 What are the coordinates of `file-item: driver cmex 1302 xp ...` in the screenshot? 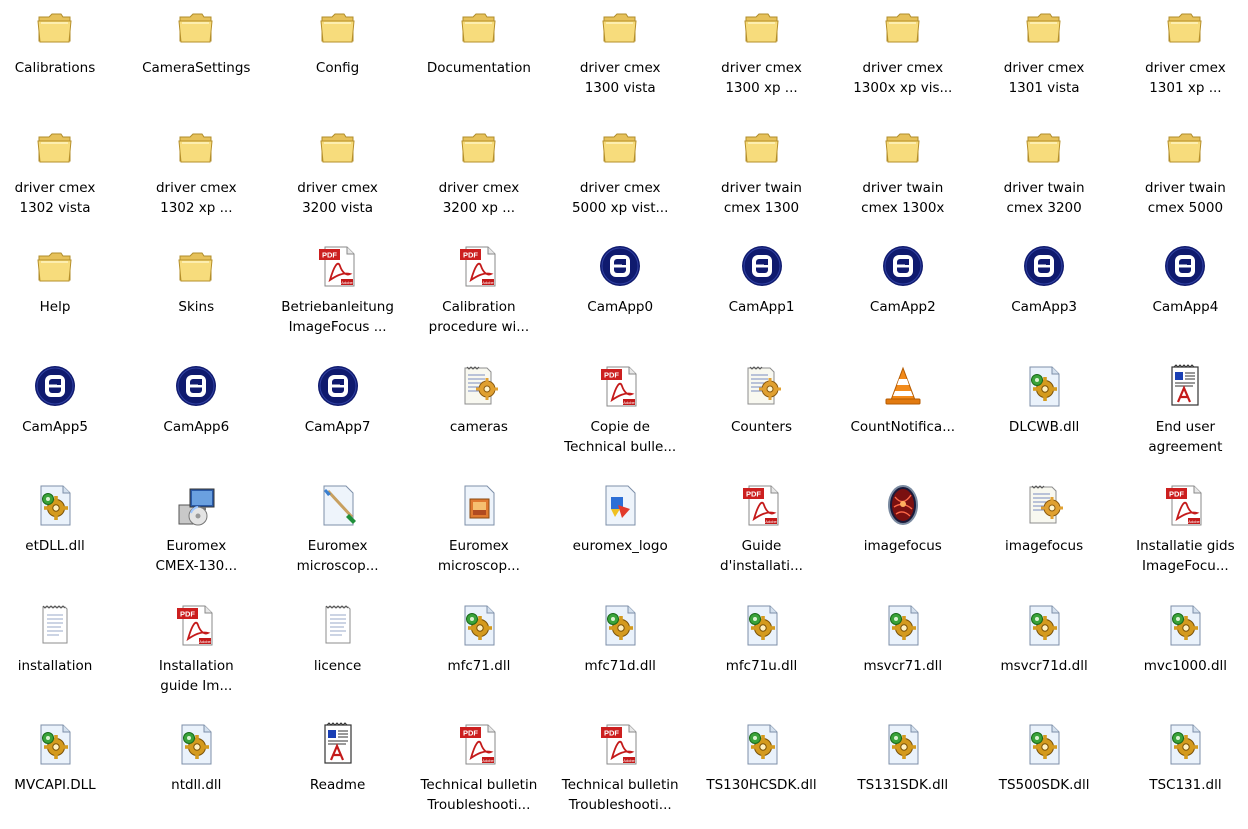 It's located at (196, 176).